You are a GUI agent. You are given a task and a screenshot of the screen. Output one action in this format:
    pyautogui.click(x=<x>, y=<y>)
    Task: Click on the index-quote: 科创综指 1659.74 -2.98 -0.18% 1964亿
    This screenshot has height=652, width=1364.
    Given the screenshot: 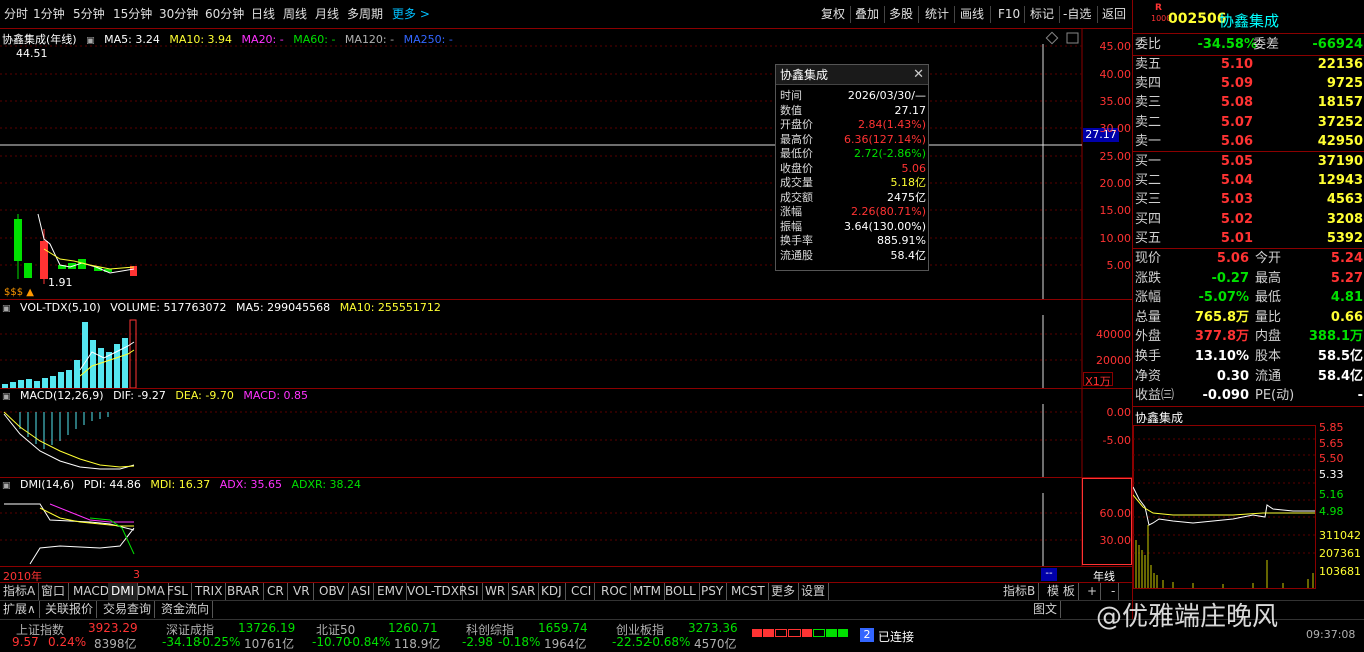 What is the action you would take?
    pyautogui.click(x=539, y=635)
    